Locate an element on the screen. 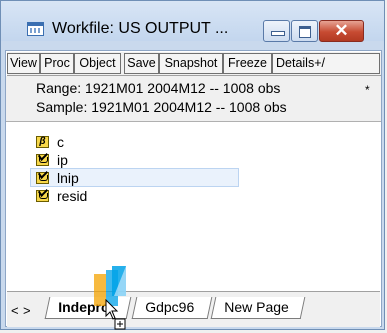 The width and height of the screenshot is (387, 333). details-button: Details+/ is located at coordinates (326, 63).